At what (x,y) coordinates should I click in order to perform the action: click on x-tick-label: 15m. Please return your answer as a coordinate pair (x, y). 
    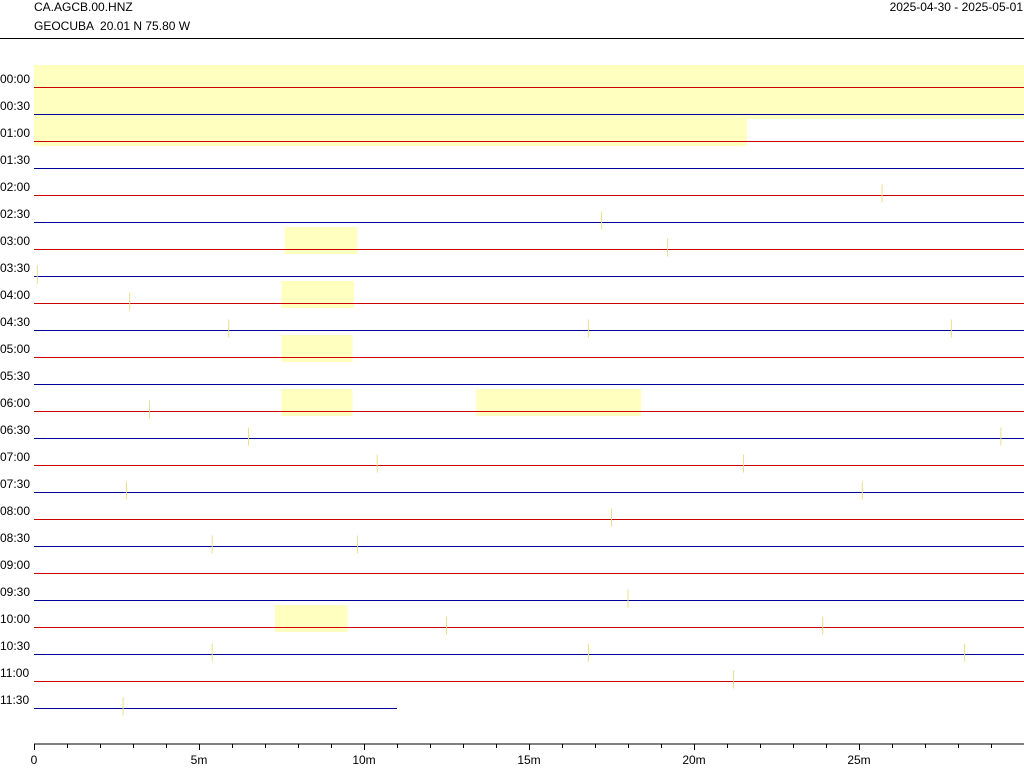
    Looking at the image, I should click on (528, 760).